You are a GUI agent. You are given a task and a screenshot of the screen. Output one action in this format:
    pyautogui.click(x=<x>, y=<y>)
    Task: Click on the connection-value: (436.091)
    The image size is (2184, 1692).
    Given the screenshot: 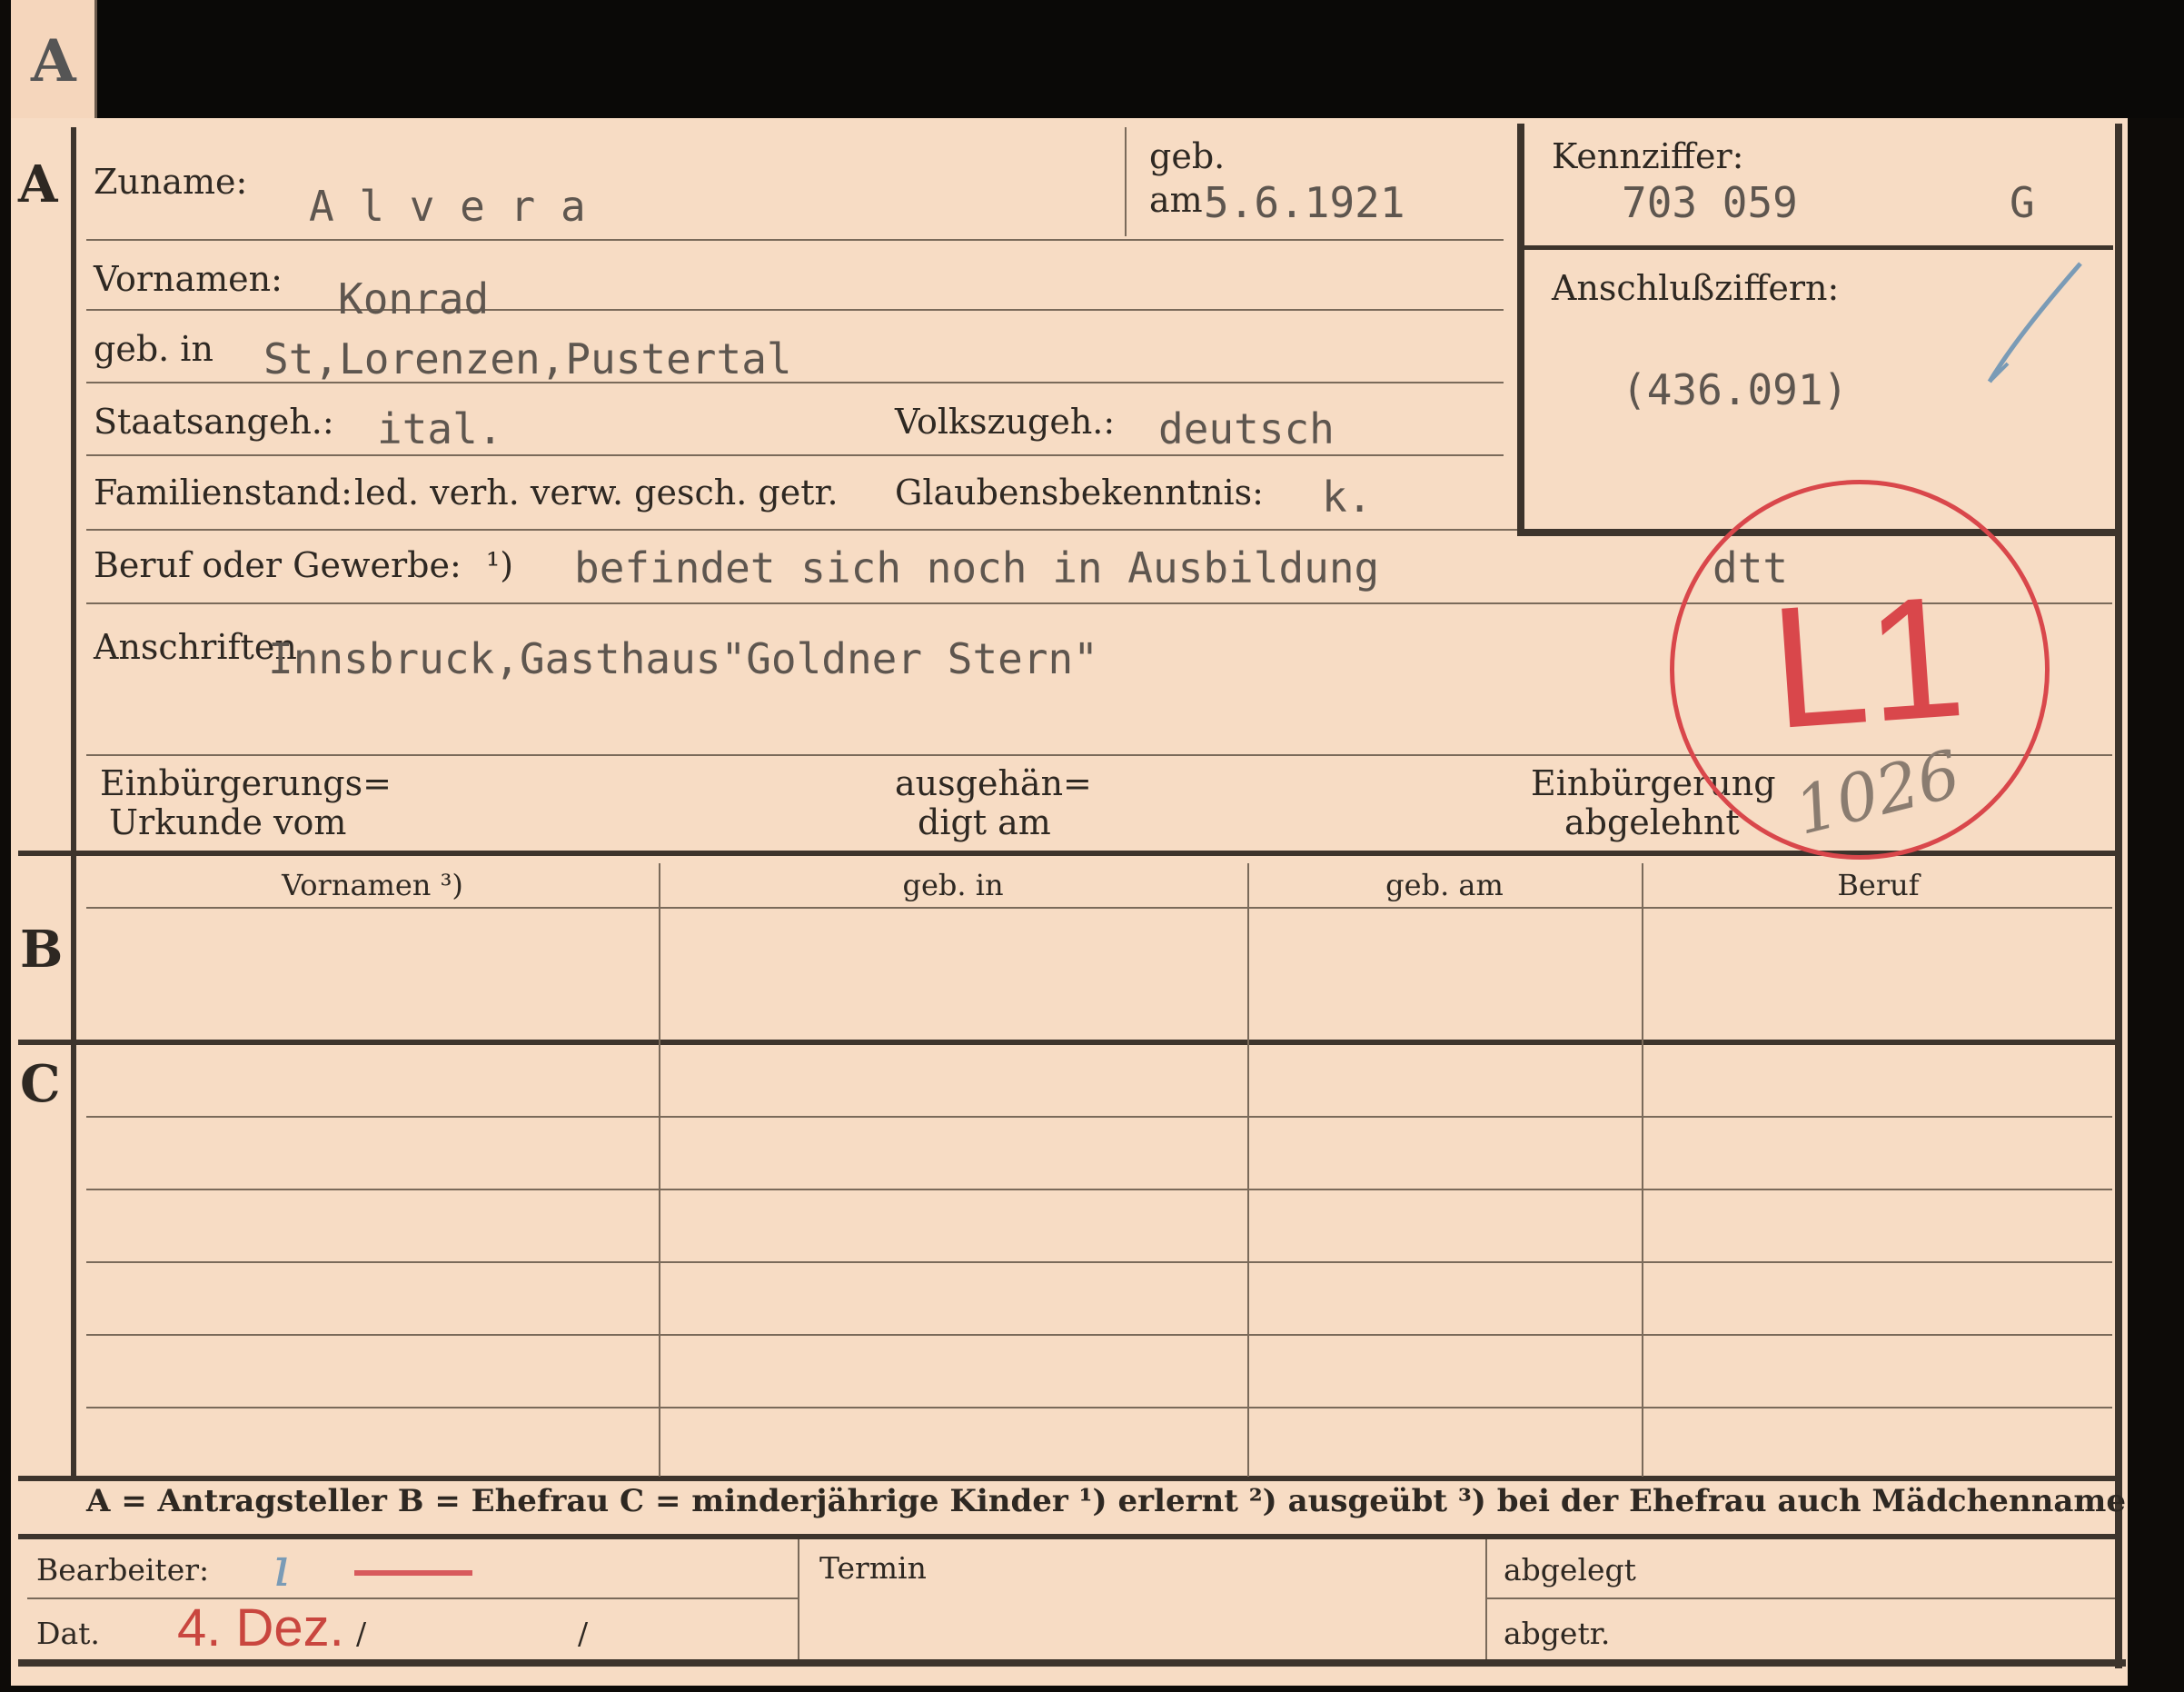 What is the action you would take?
    pyautogui.click(x=1735, y=389)
    